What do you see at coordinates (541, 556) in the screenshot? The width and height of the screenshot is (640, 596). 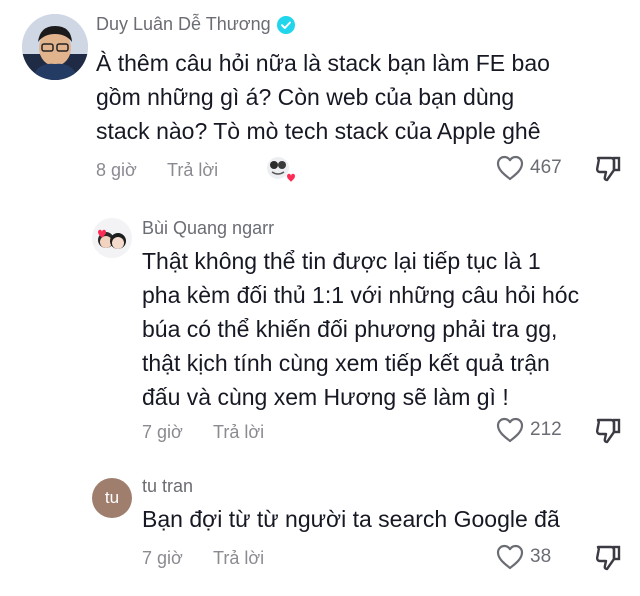 I see `like-count: 38` at bounding box center [541, 556].